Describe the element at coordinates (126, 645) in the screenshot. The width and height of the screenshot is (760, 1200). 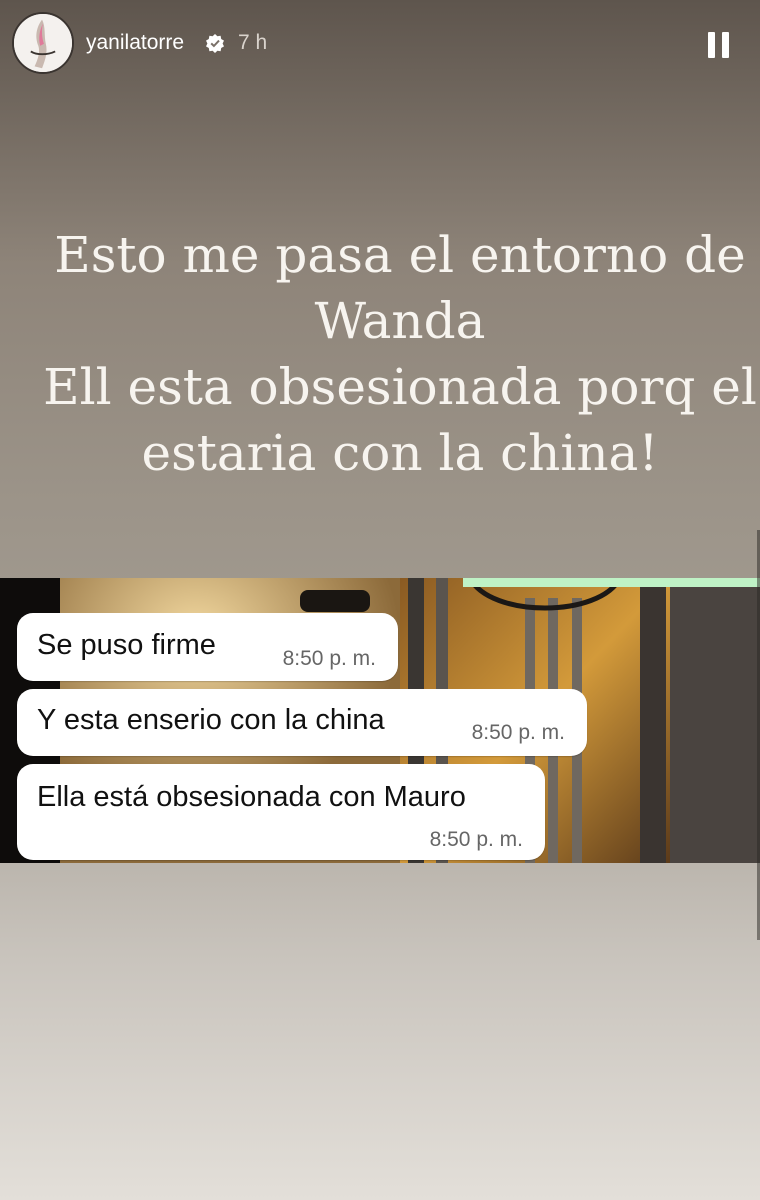
I see `message-text: Se puso firme` at that location.